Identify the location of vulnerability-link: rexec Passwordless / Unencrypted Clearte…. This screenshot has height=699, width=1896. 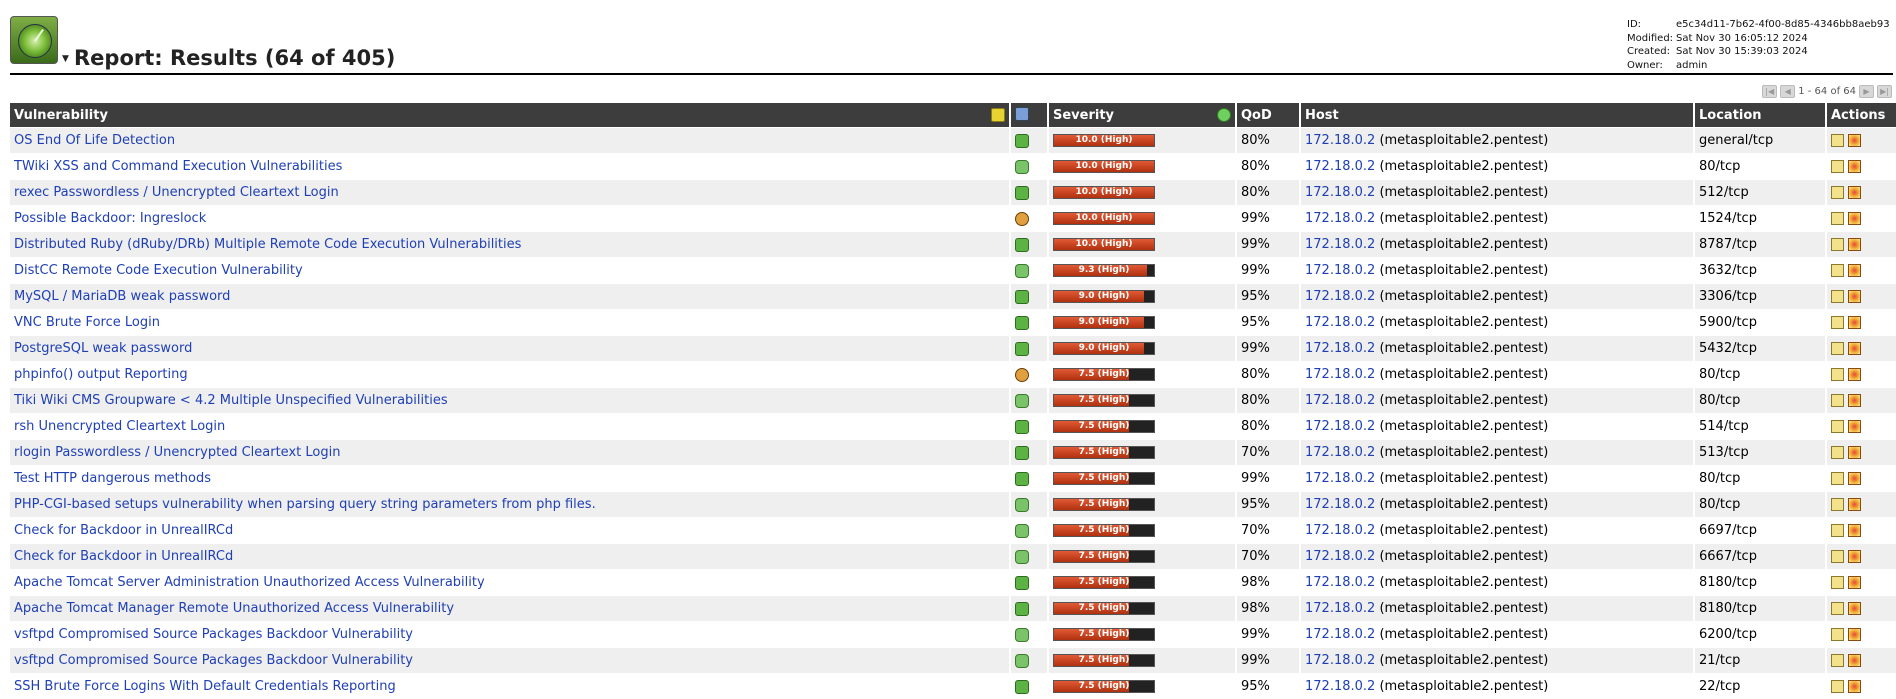
(176, 192).